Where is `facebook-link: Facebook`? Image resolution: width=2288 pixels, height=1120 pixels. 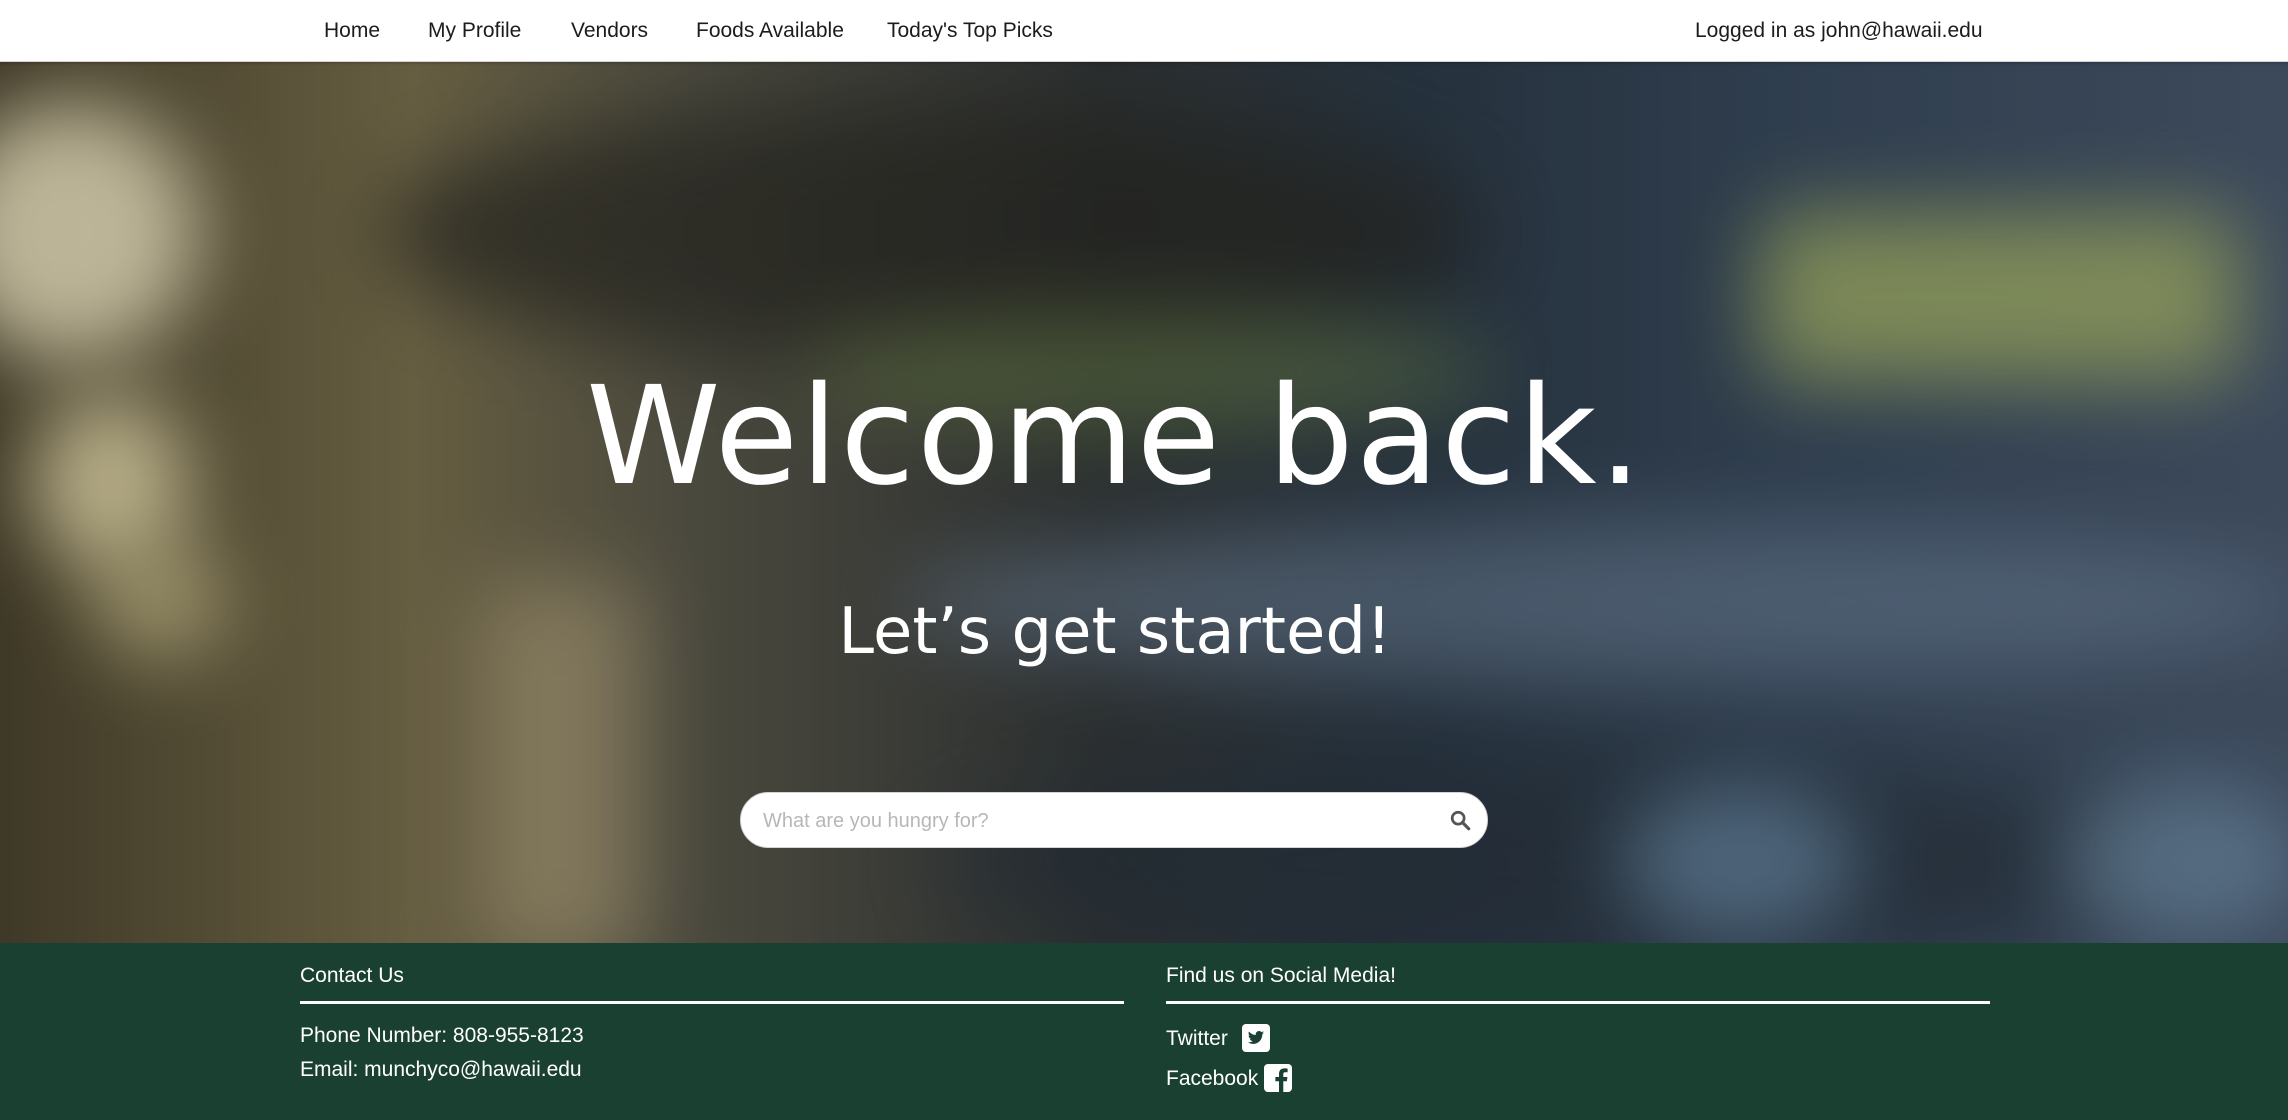
facebook-link: Facebook is located at coordinates (1212, 1079).